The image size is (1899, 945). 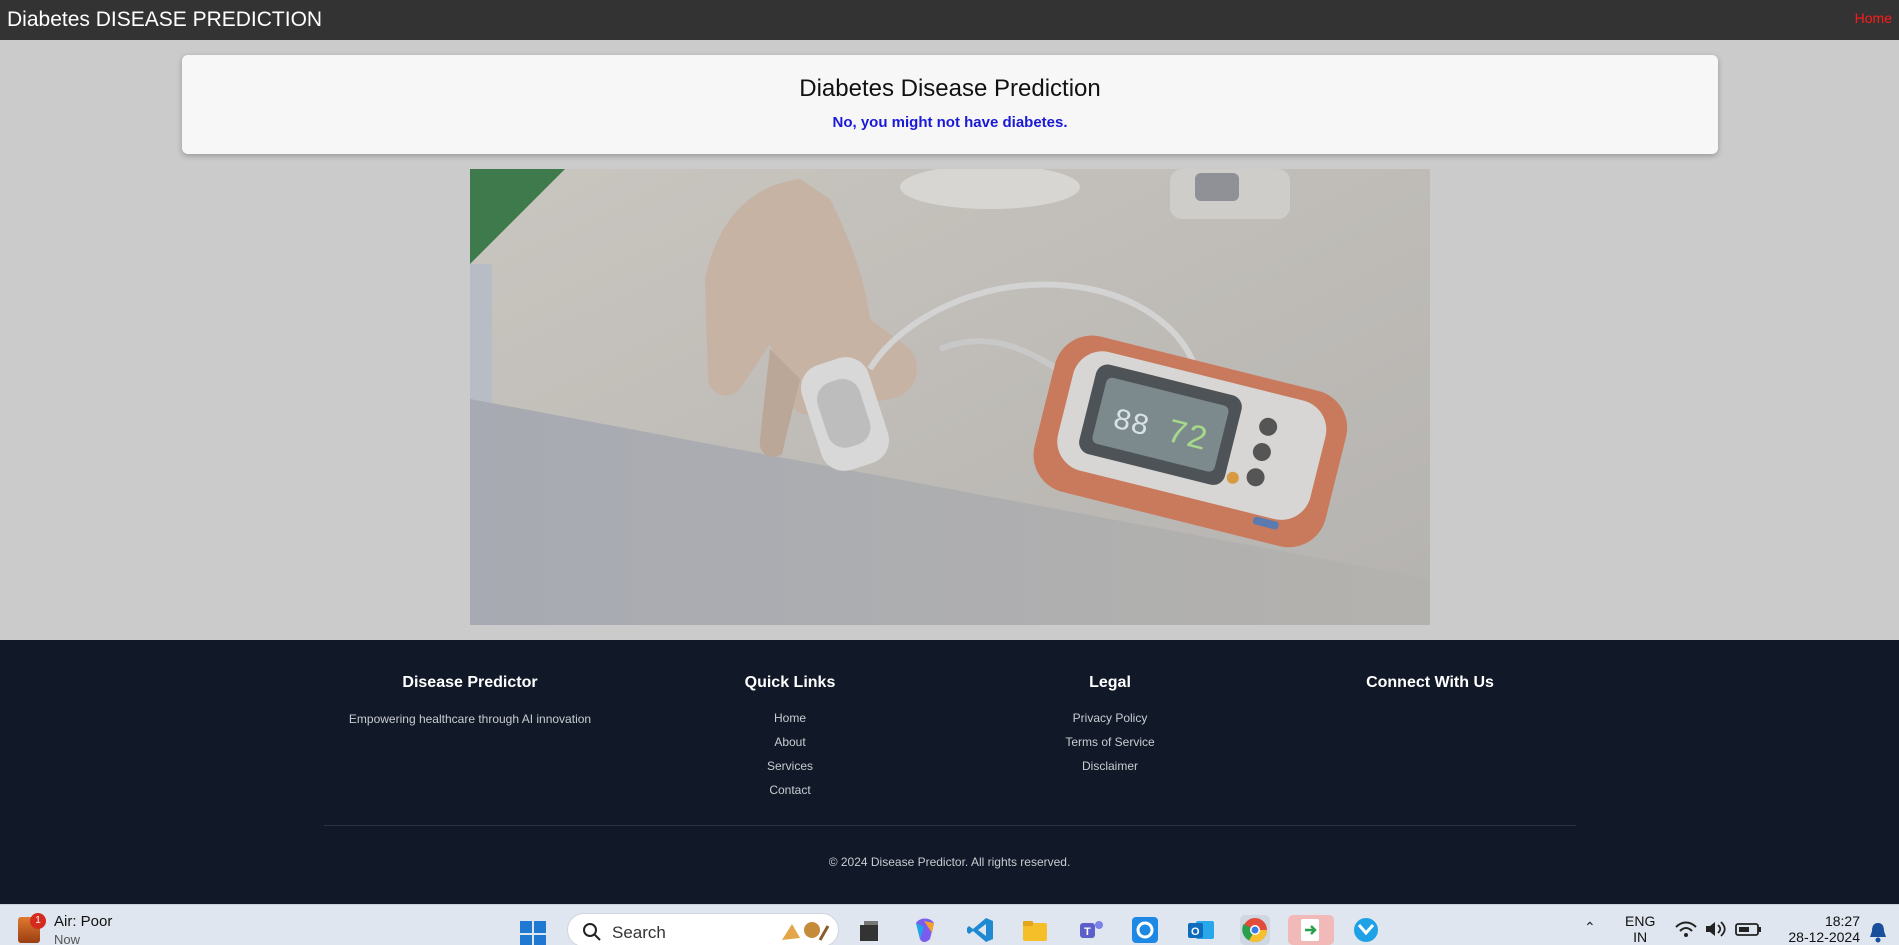 What do you see at coordinates (789, 790) in the screenshot?
I see `footer-link-contact: Contact` at bounding box center [789, 790].